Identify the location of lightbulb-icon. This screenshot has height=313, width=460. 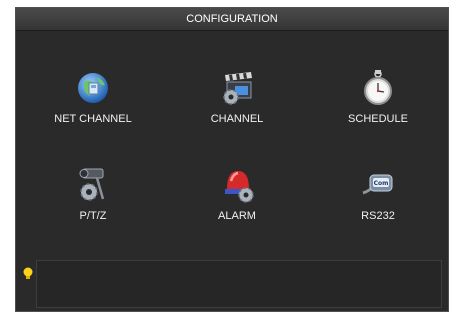
(28, 274).